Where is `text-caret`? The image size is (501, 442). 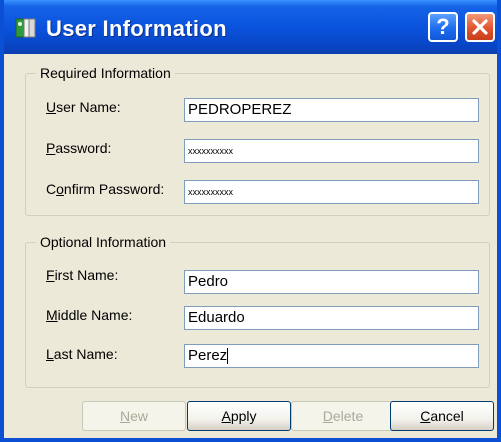 text-caret is located at coordinates (228, 356).